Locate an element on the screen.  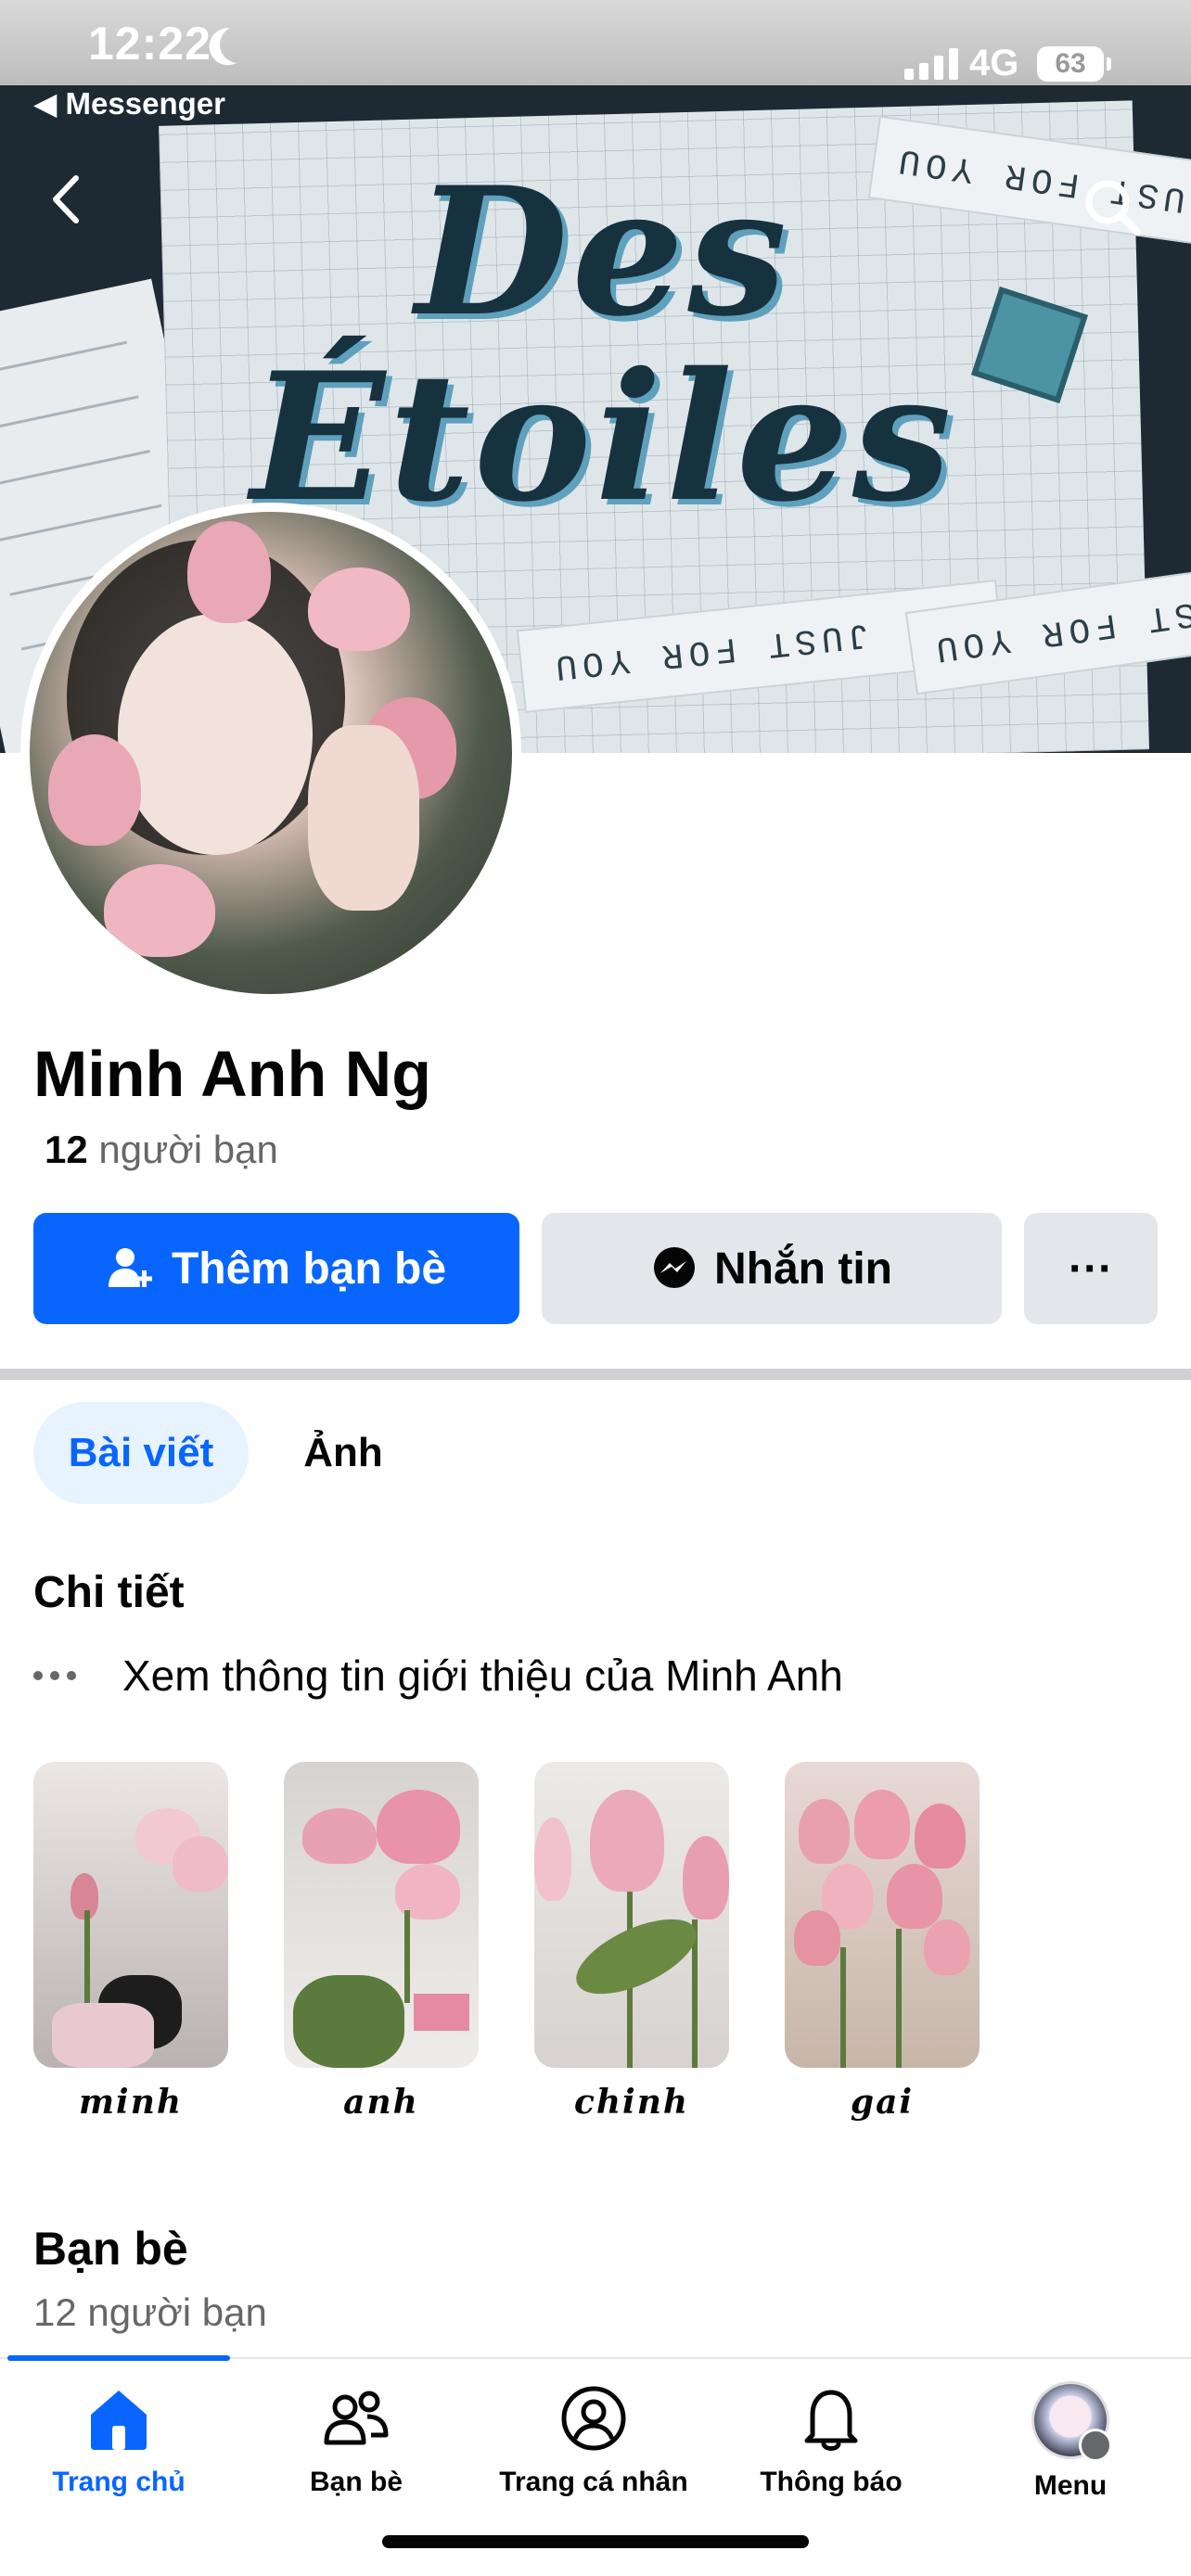
messenger-icon is located at coordinates (675, 1267).